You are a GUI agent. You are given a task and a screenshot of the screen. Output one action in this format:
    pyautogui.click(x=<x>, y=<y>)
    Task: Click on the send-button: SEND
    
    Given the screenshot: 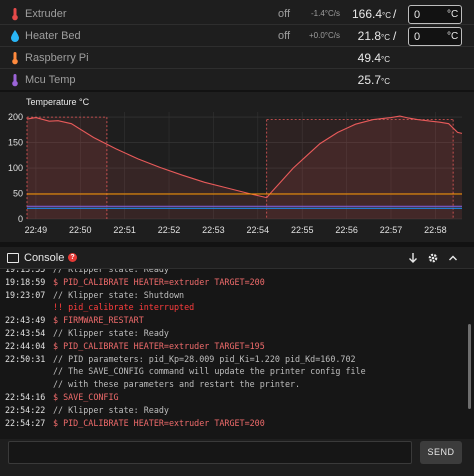 What is the action you would take?
    pyautogui.click(x=441, y=452)
    